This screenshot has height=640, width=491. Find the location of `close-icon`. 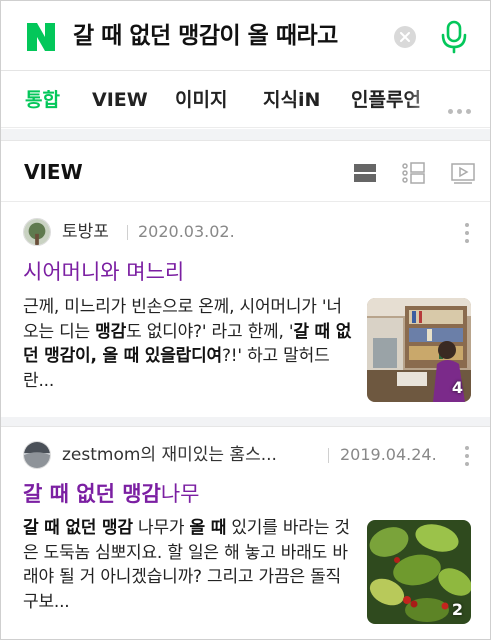

close-icon is located at coordinates (405, 37).